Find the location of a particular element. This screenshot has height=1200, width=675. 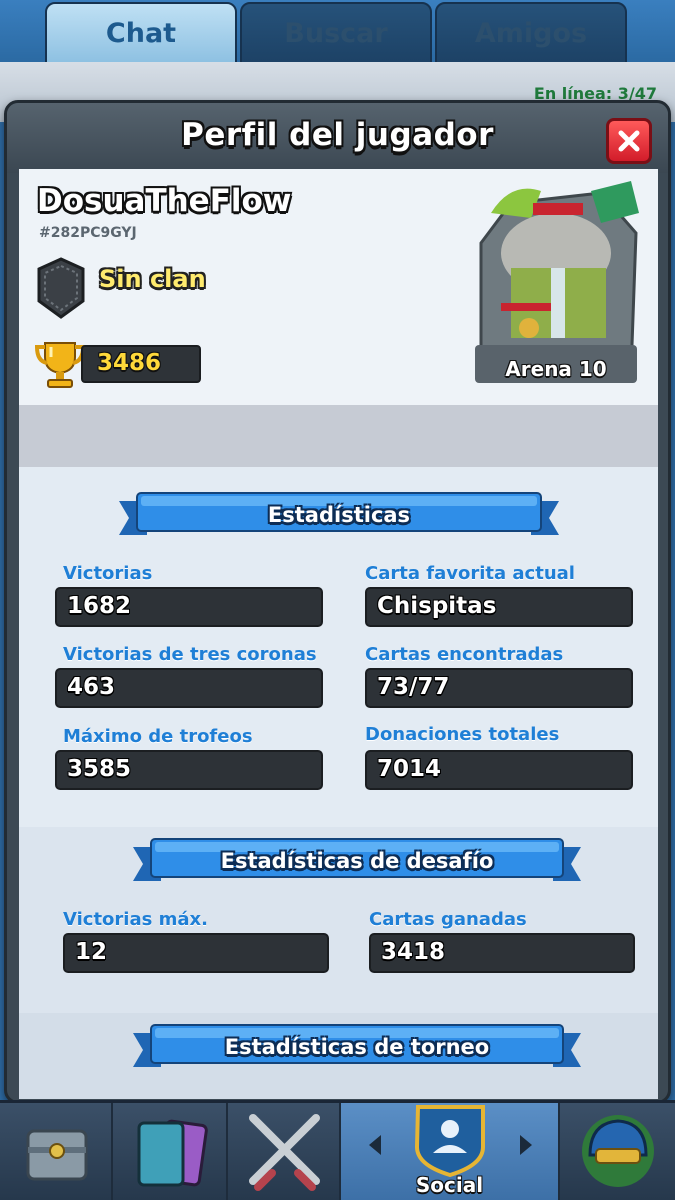

tournament-helmet-icon is located at coordinates (618, 1151).